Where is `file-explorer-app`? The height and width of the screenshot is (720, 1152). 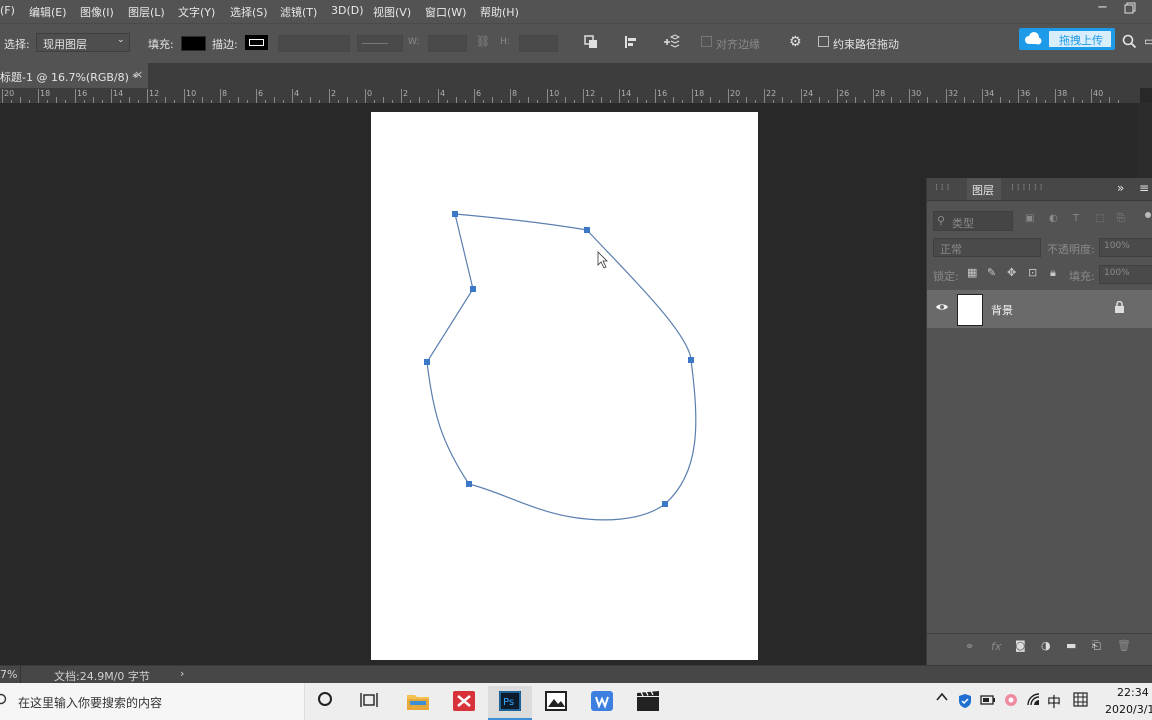 file-explorer-app is located at coordinates (418, 703).